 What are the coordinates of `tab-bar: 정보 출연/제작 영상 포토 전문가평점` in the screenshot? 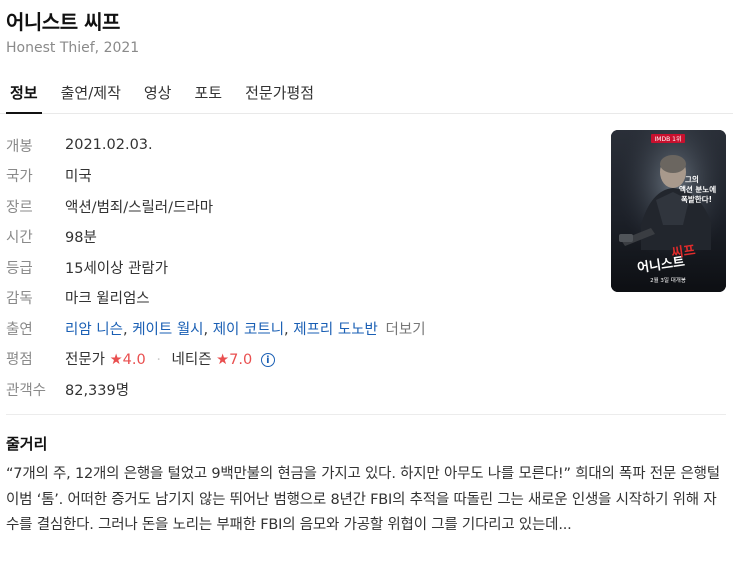 It's located at (366, 92).